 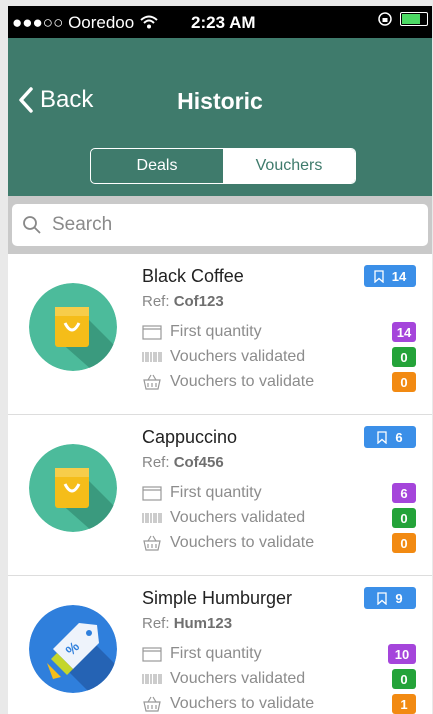 What do you see at coordinates (183, 462) in the screenshot?
I see `item-ref: Ref: Cof456` at bounding box center [183, 462].